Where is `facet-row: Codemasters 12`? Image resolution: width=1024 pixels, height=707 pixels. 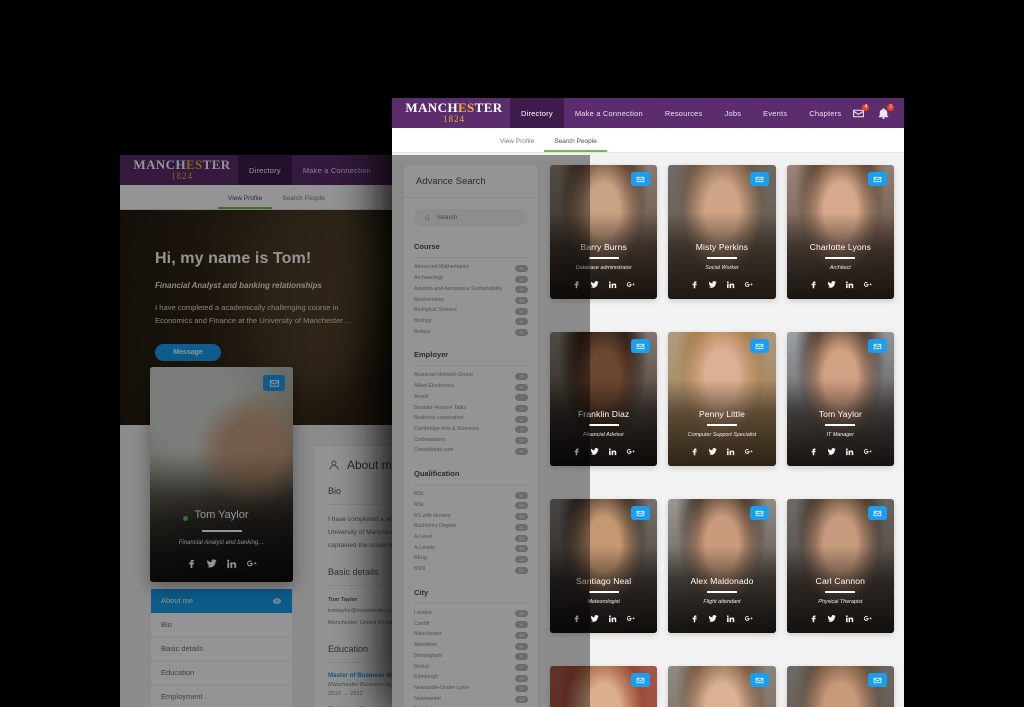 facet-row: Codemasters 12 is located at coordinates (471, 440).